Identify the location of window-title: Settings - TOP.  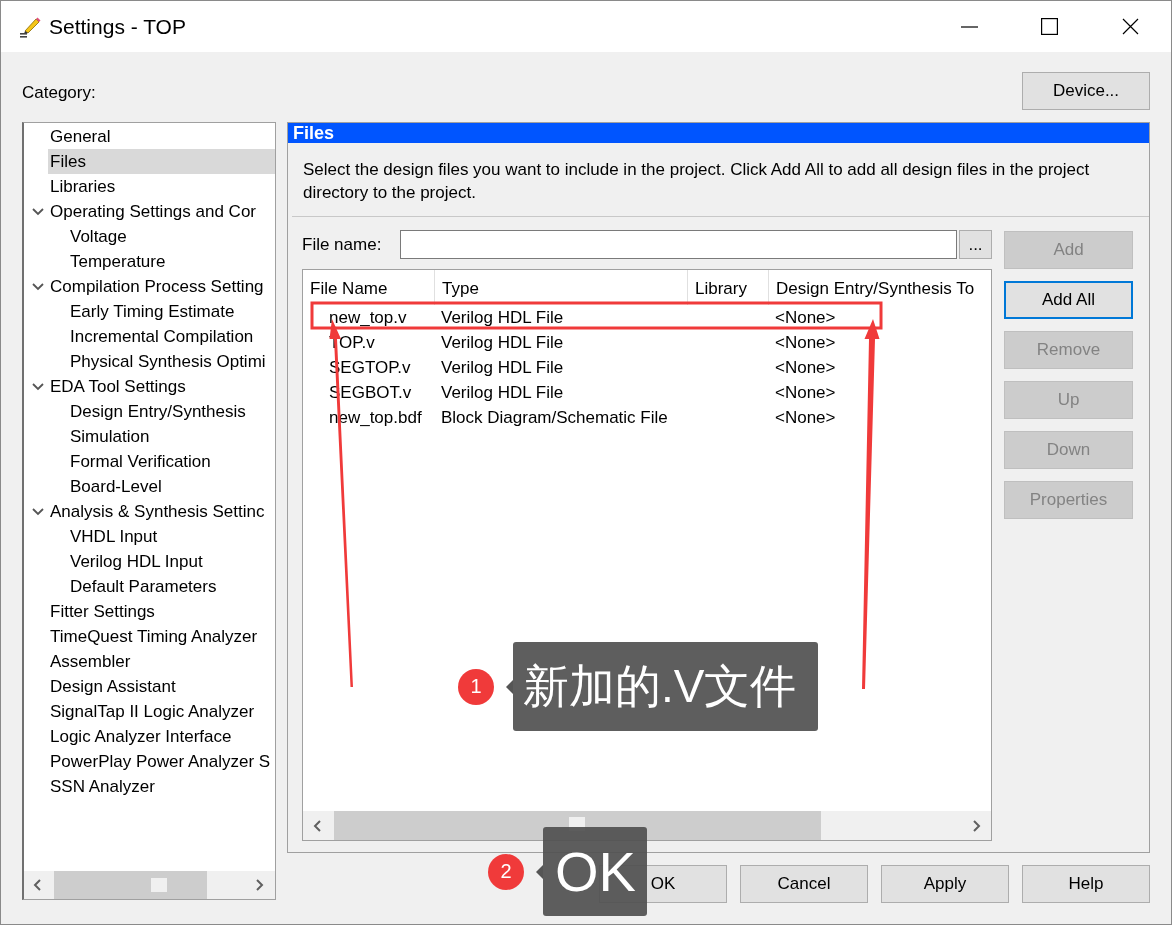
(117, 26).